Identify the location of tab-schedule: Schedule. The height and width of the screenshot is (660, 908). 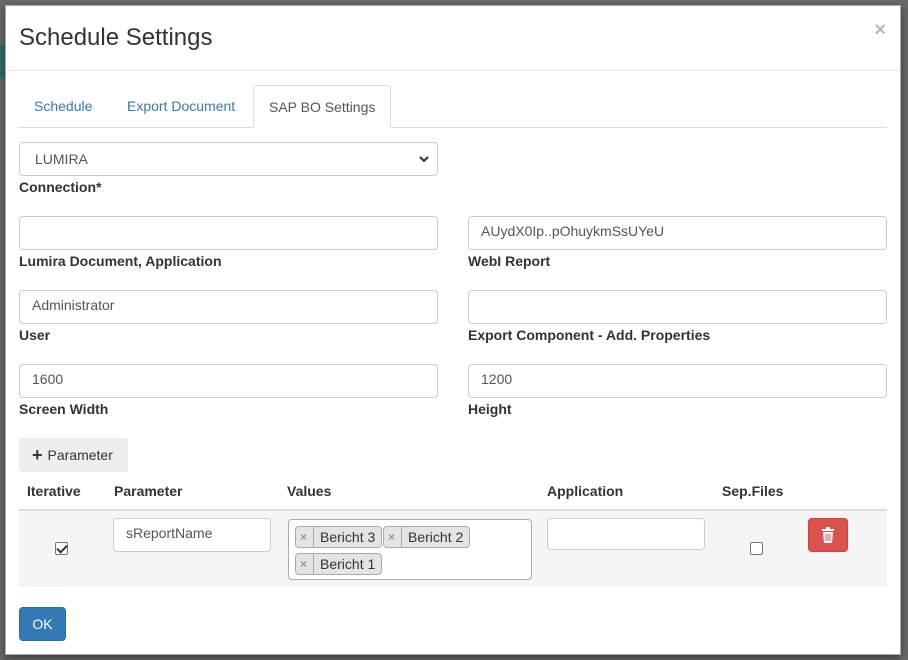
(63, 106).